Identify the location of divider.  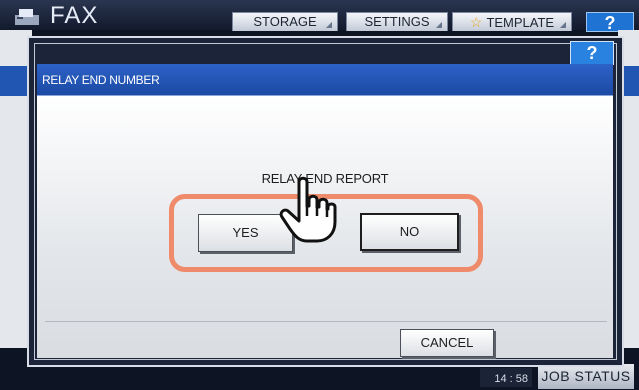
(326, 321).